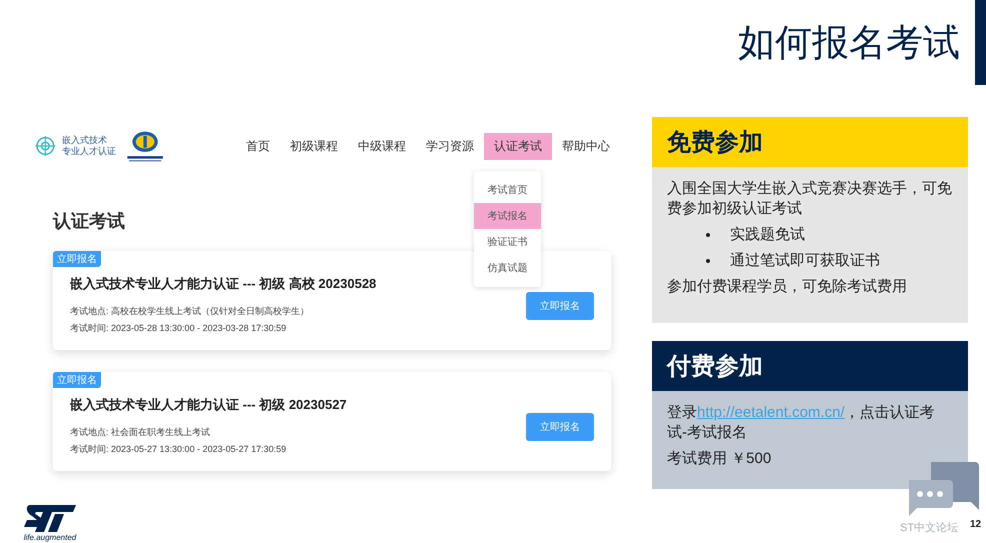  What do you see at coordinates (89, 151) in the screenshot?
I see `logo-text: 专业人才认证` at bounding box center [89, 151].